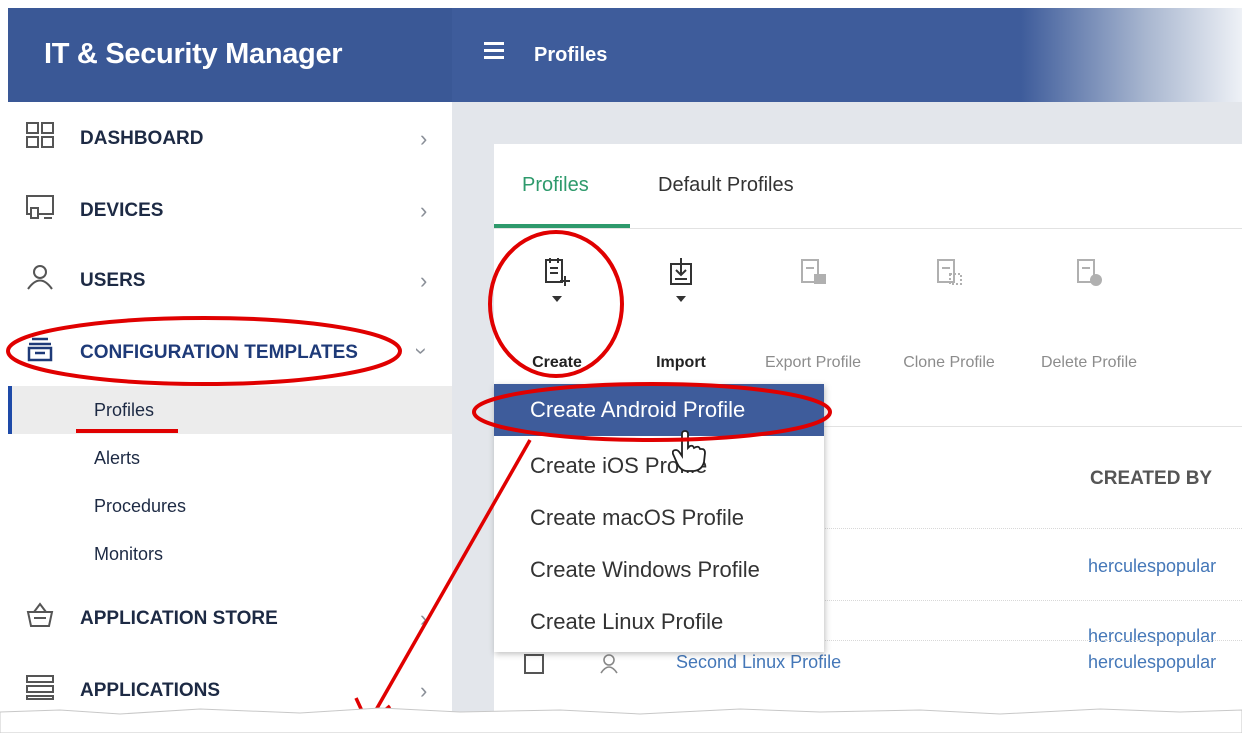  I want to click on menu-item-label: Create Linux Profile, so click(627, 621).